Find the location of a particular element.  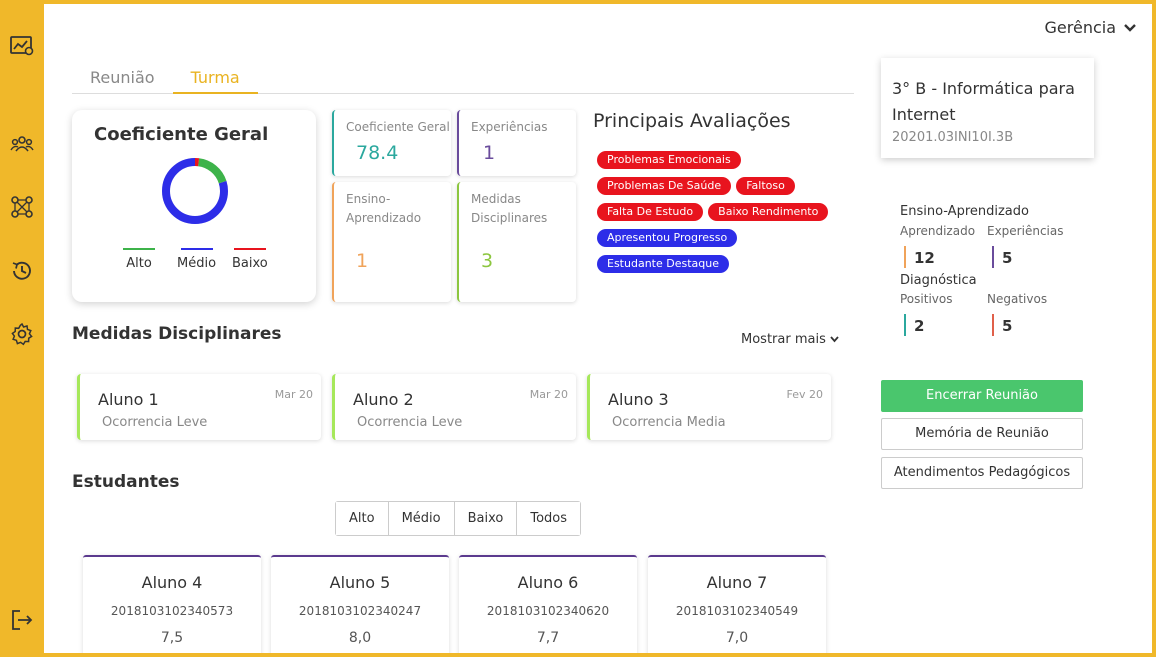

student-name: Aluno 6 is located at coordinates (548, 582).